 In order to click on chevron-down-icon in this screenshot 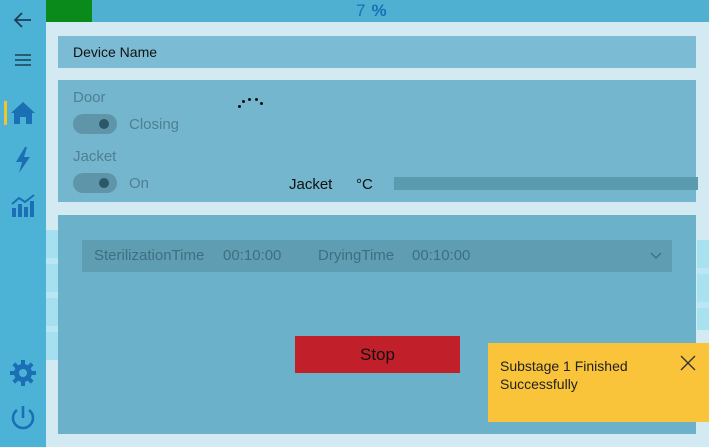, I will do `click(656, 255)`.